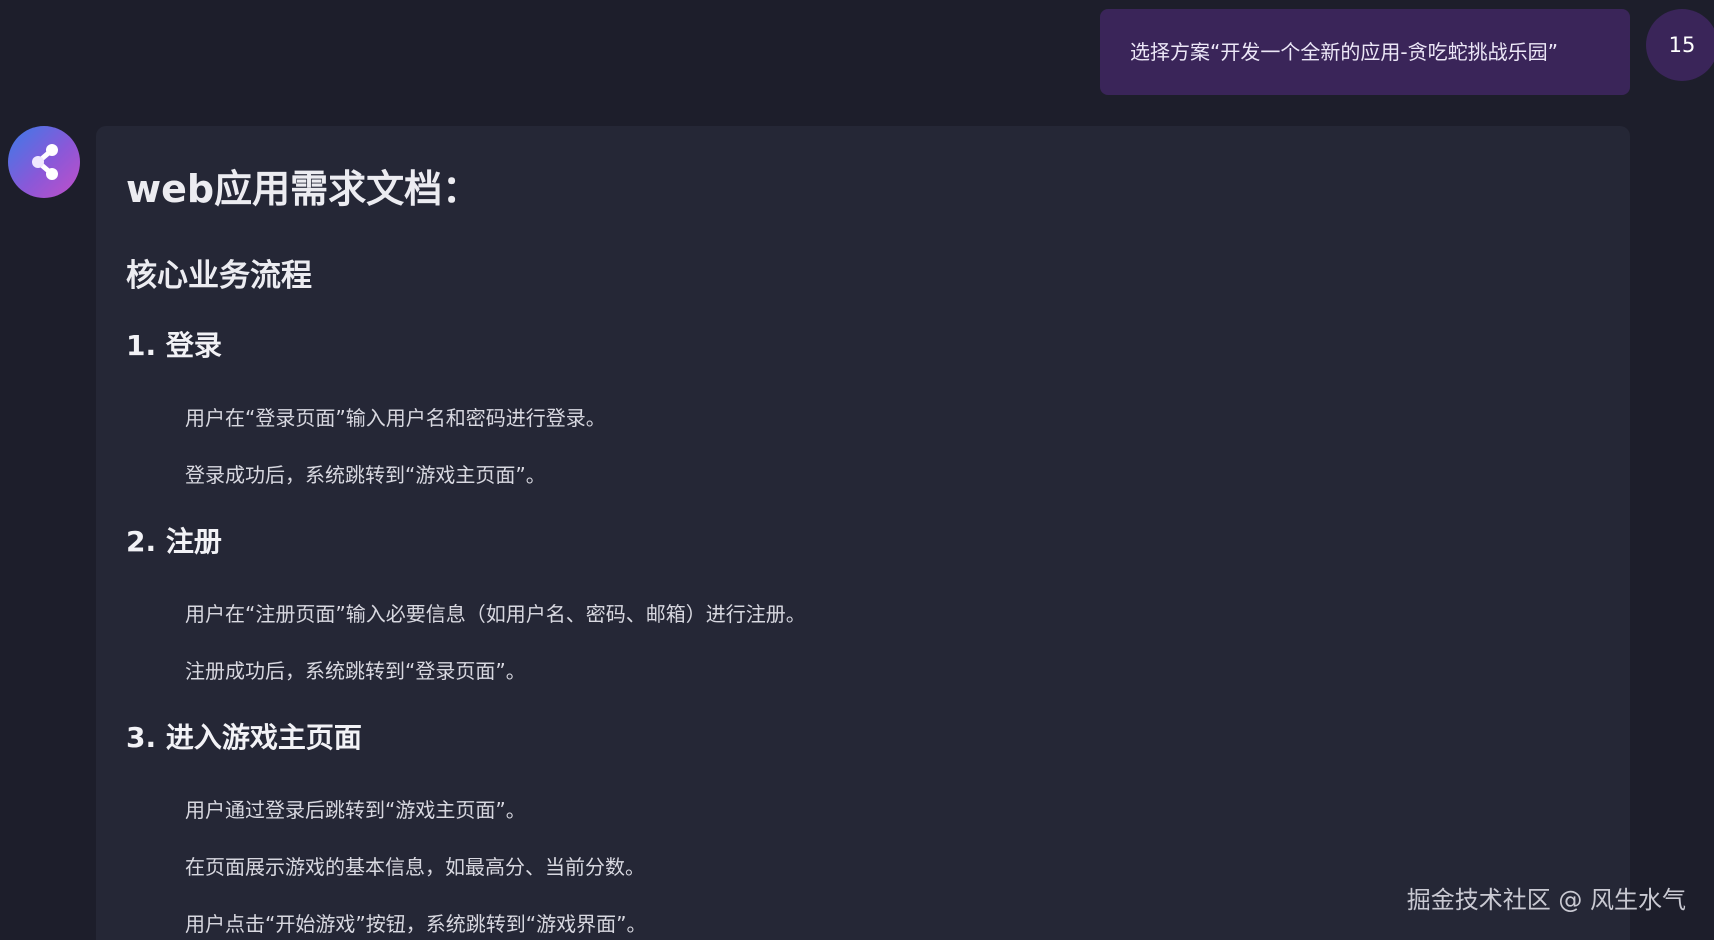  What do you see at coordinates (174, 345) in the screenshot?
I see `step-heading-login: 1. 登录` at bounding box center [174, 345].